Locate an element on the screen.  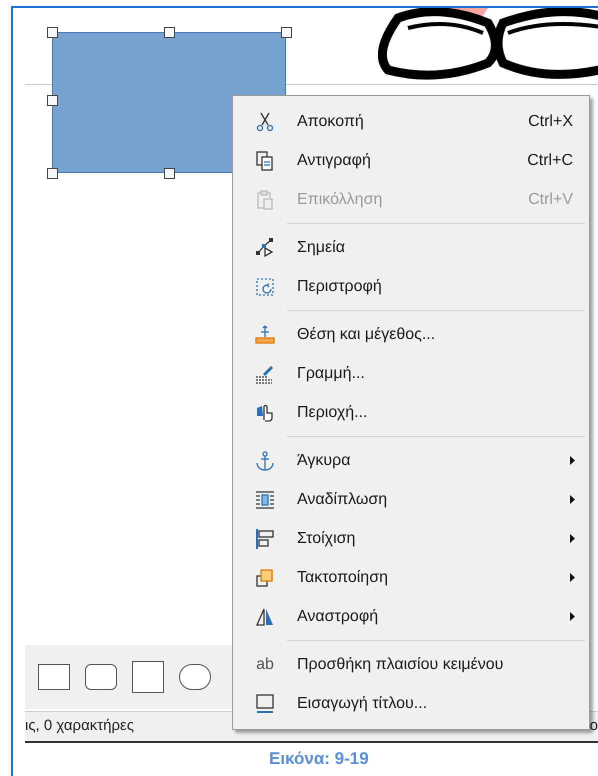
text-wrap-icon is located at coordinates (265, 499).